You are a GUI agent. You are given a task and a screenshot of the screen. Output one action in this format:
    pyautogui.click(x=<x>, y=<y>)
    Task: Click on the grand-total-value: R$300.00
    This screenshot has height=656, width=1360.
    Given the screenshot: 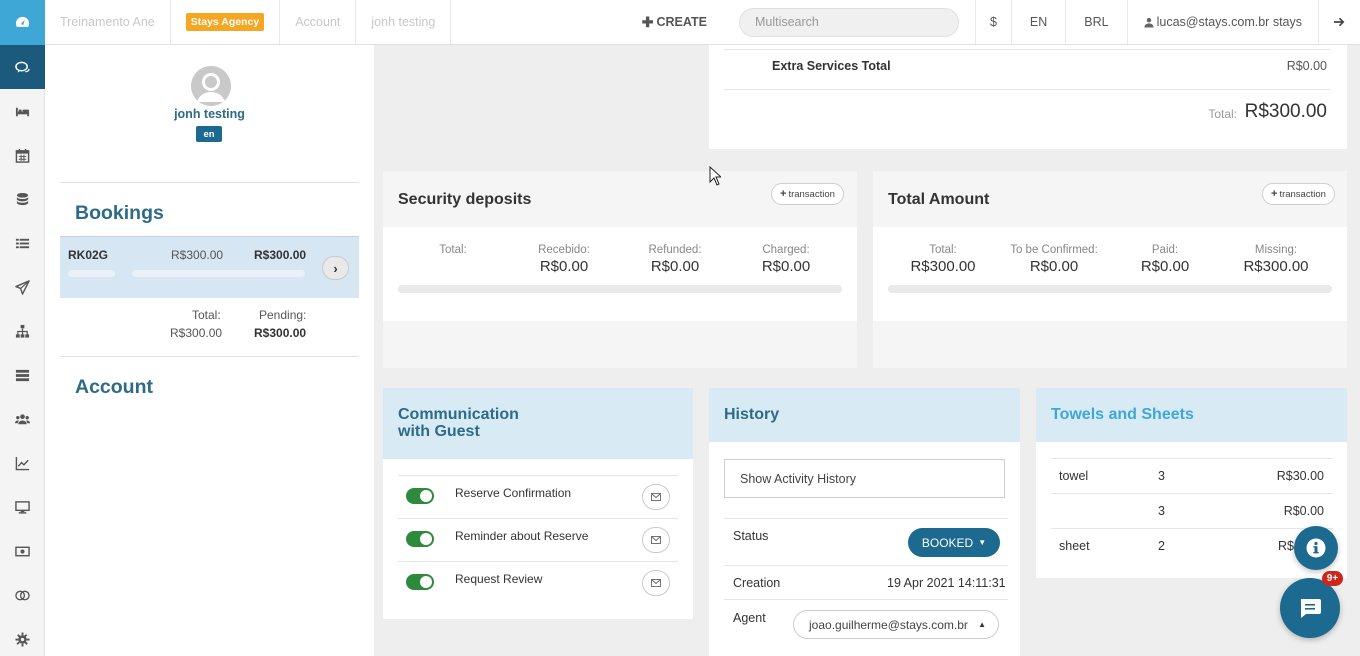 What is the action you would take?
    pyautogui.click(x=1285, y=111)
    